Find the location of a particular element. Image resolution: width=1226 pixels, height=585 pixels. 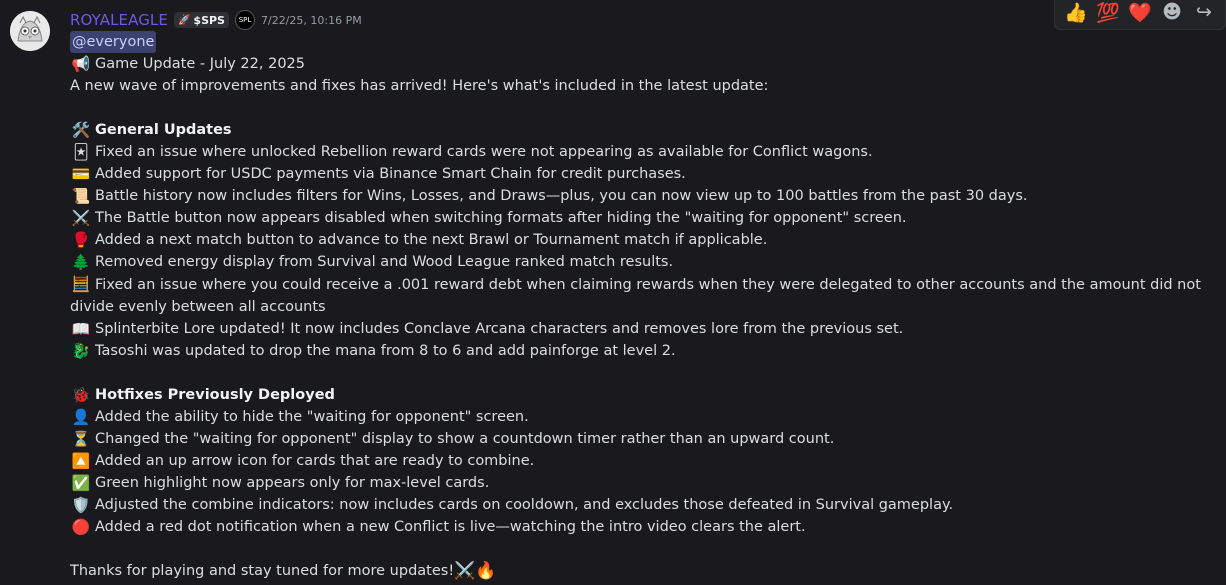

up-arrow-icon: 🔼 is located at coordinates (81, 461).